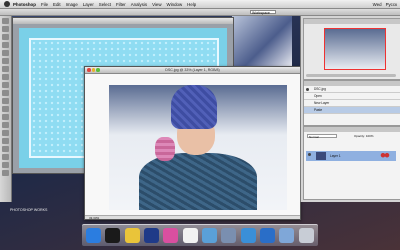 Image resolution: width=400 pixels, height=250 pixels. I want to click on history-row-selected: Paste, so click(352, 110).